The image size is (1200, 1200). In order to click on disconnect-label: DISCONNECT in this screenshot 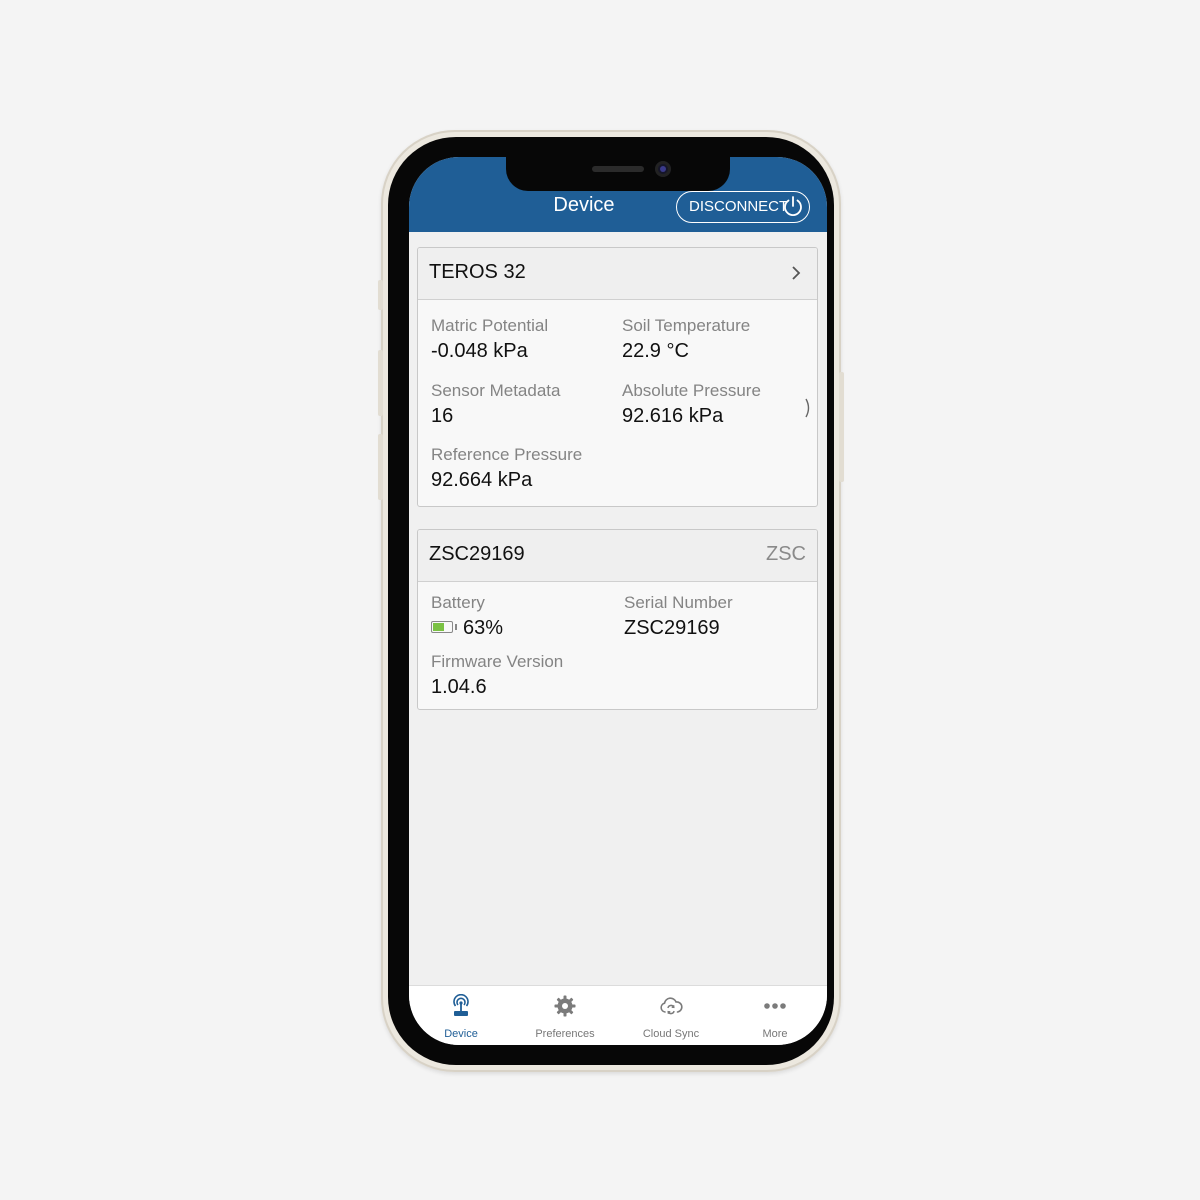, I will do `click(739, 206)`.